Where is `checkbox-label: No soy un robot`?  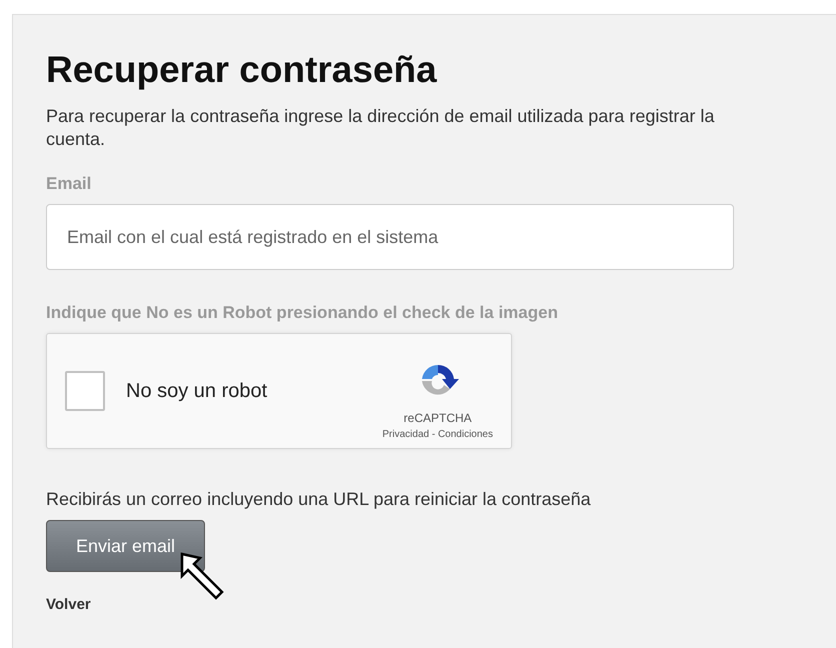
checkbox-label: No soy un robot is located at coordinates (197, 391).